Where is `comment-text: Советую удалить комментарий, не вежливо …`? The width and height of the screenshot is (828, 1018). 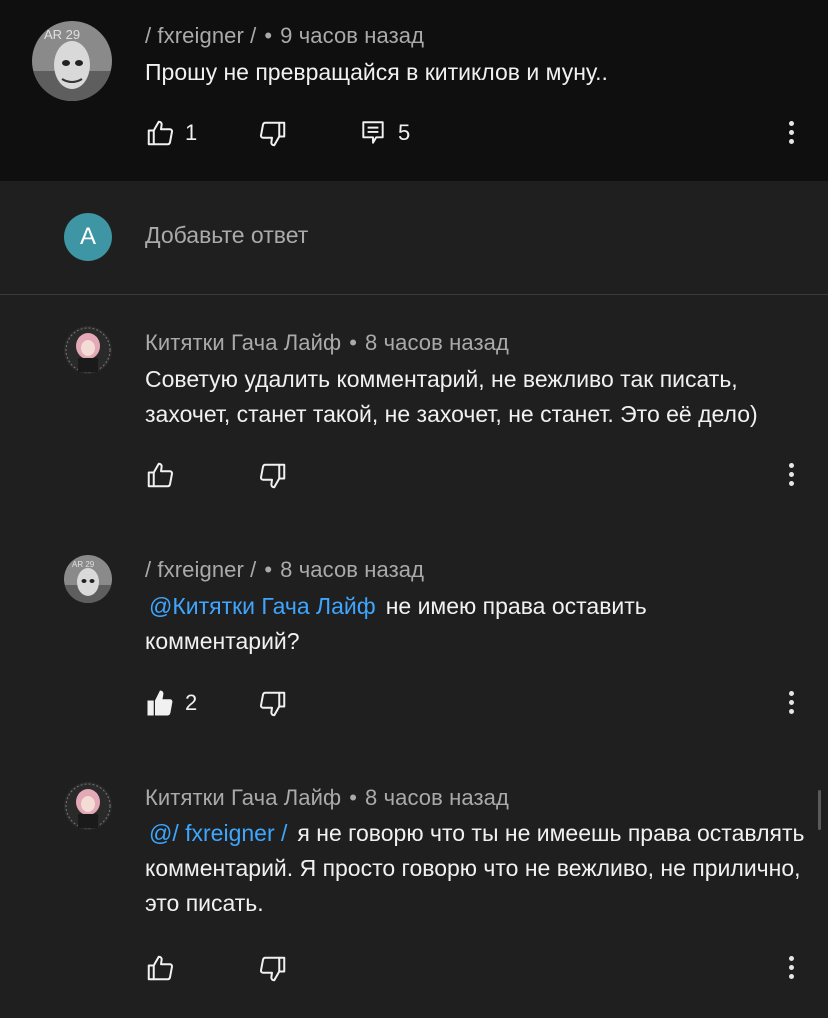 comment-text: Советую удалить комментарий, не вежливо … is located at coordinates (451, 396).